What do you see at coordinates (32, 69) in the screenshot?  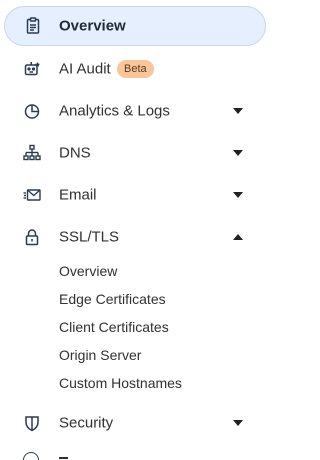 I see `robot-icon` at bounding box center [32, 69].